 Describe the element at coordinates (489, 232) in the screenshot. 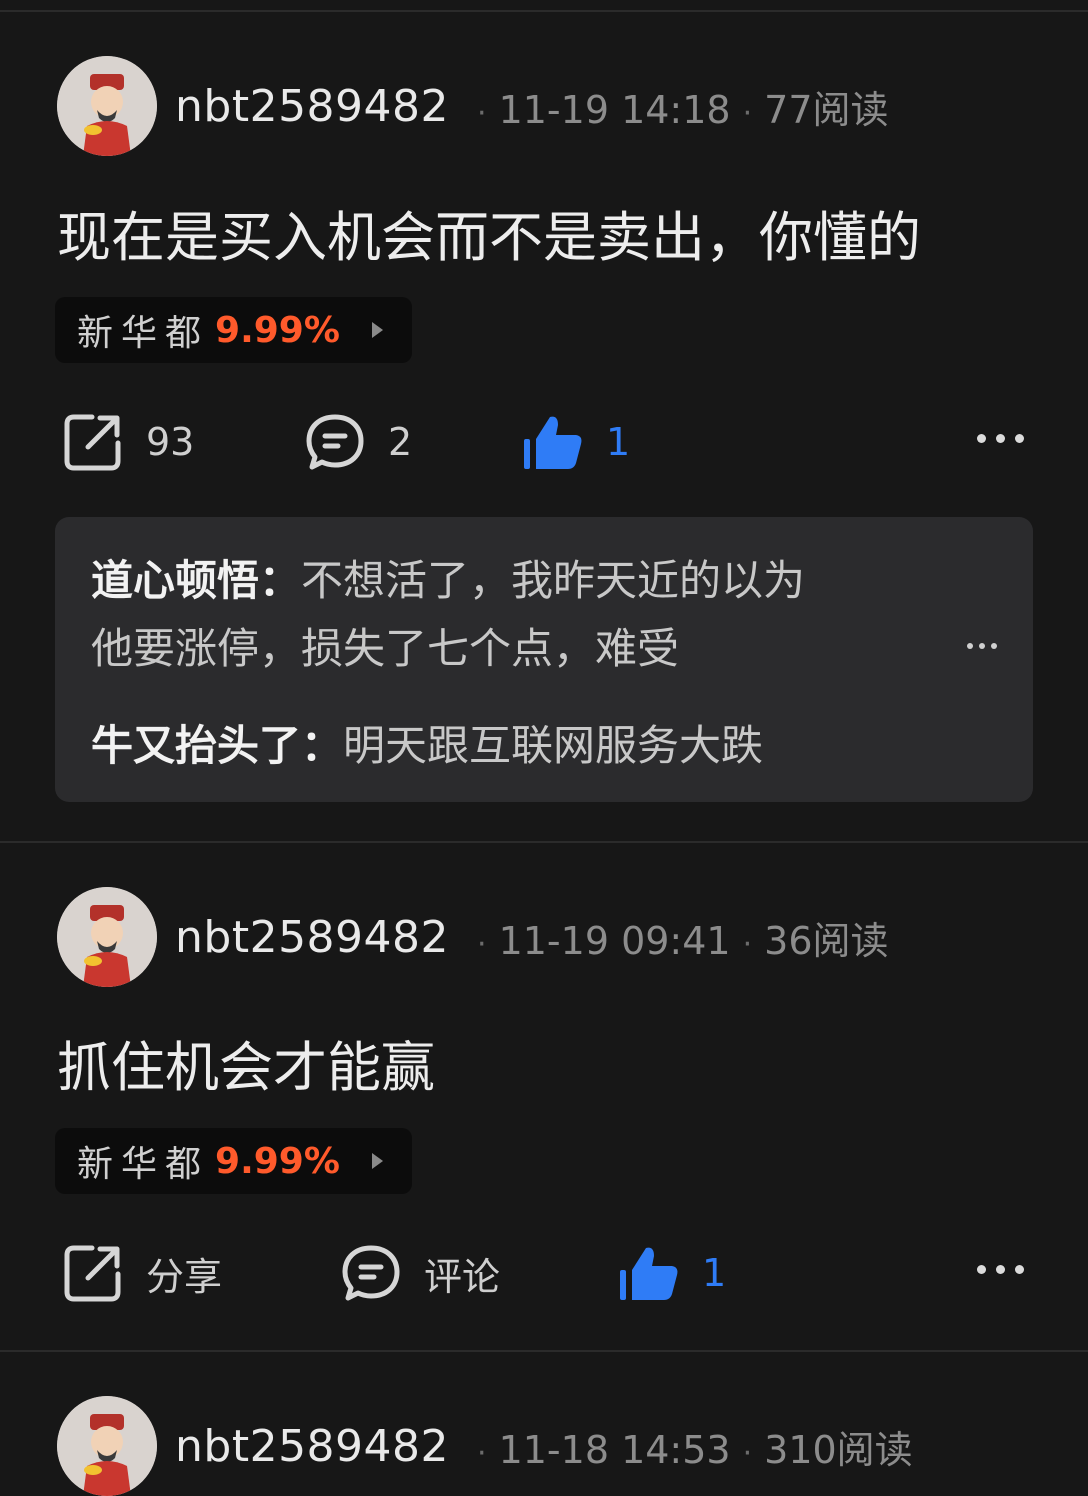

I see `post-content: 现在是买入机会而不是卖出，你懂的` at that location.